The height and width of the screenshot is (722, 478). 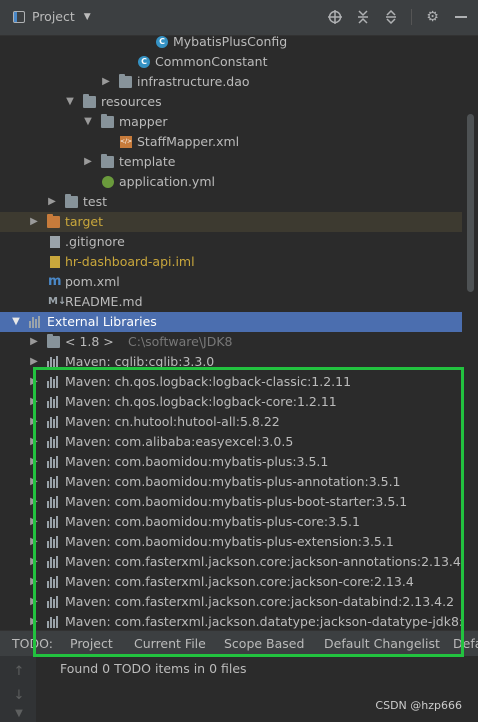 I want to click on tree-item-resources: ▼ resources, so click(x=231, y=102).